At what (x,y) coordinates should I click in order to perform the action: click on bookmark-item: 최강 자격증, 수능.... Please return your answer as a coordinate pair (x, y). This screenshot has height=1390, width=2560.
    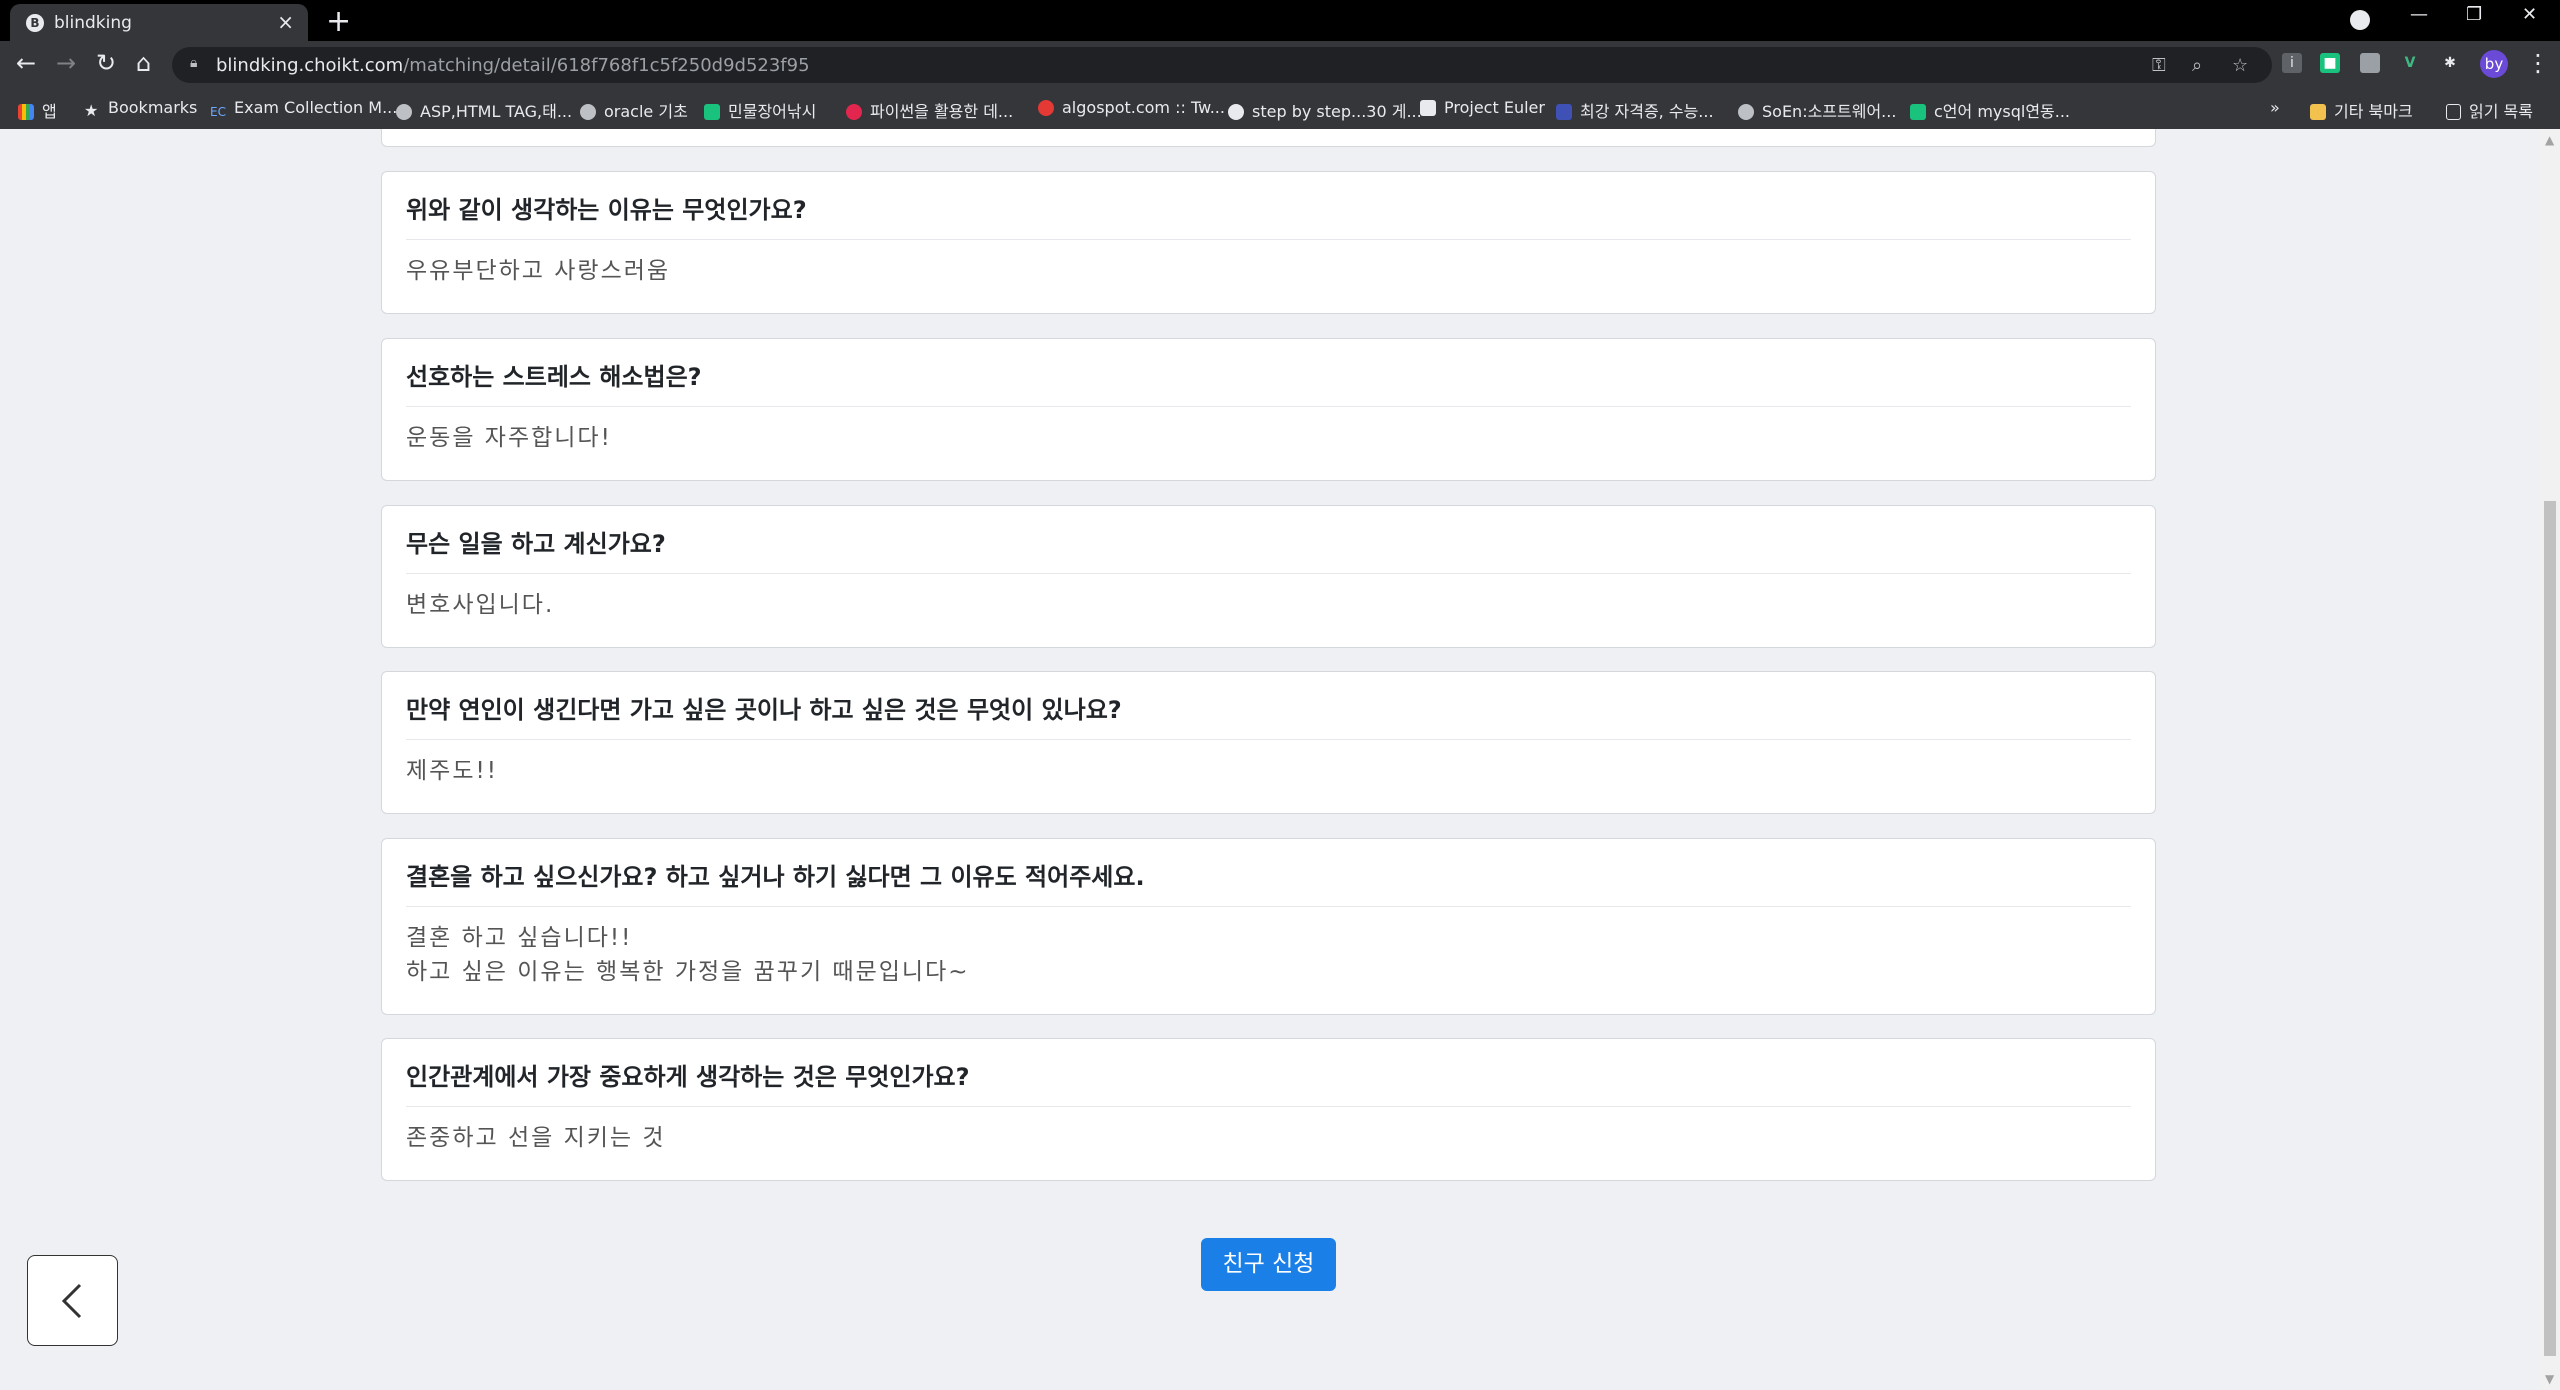
    Looking at the image, I should click on (1635, 110).